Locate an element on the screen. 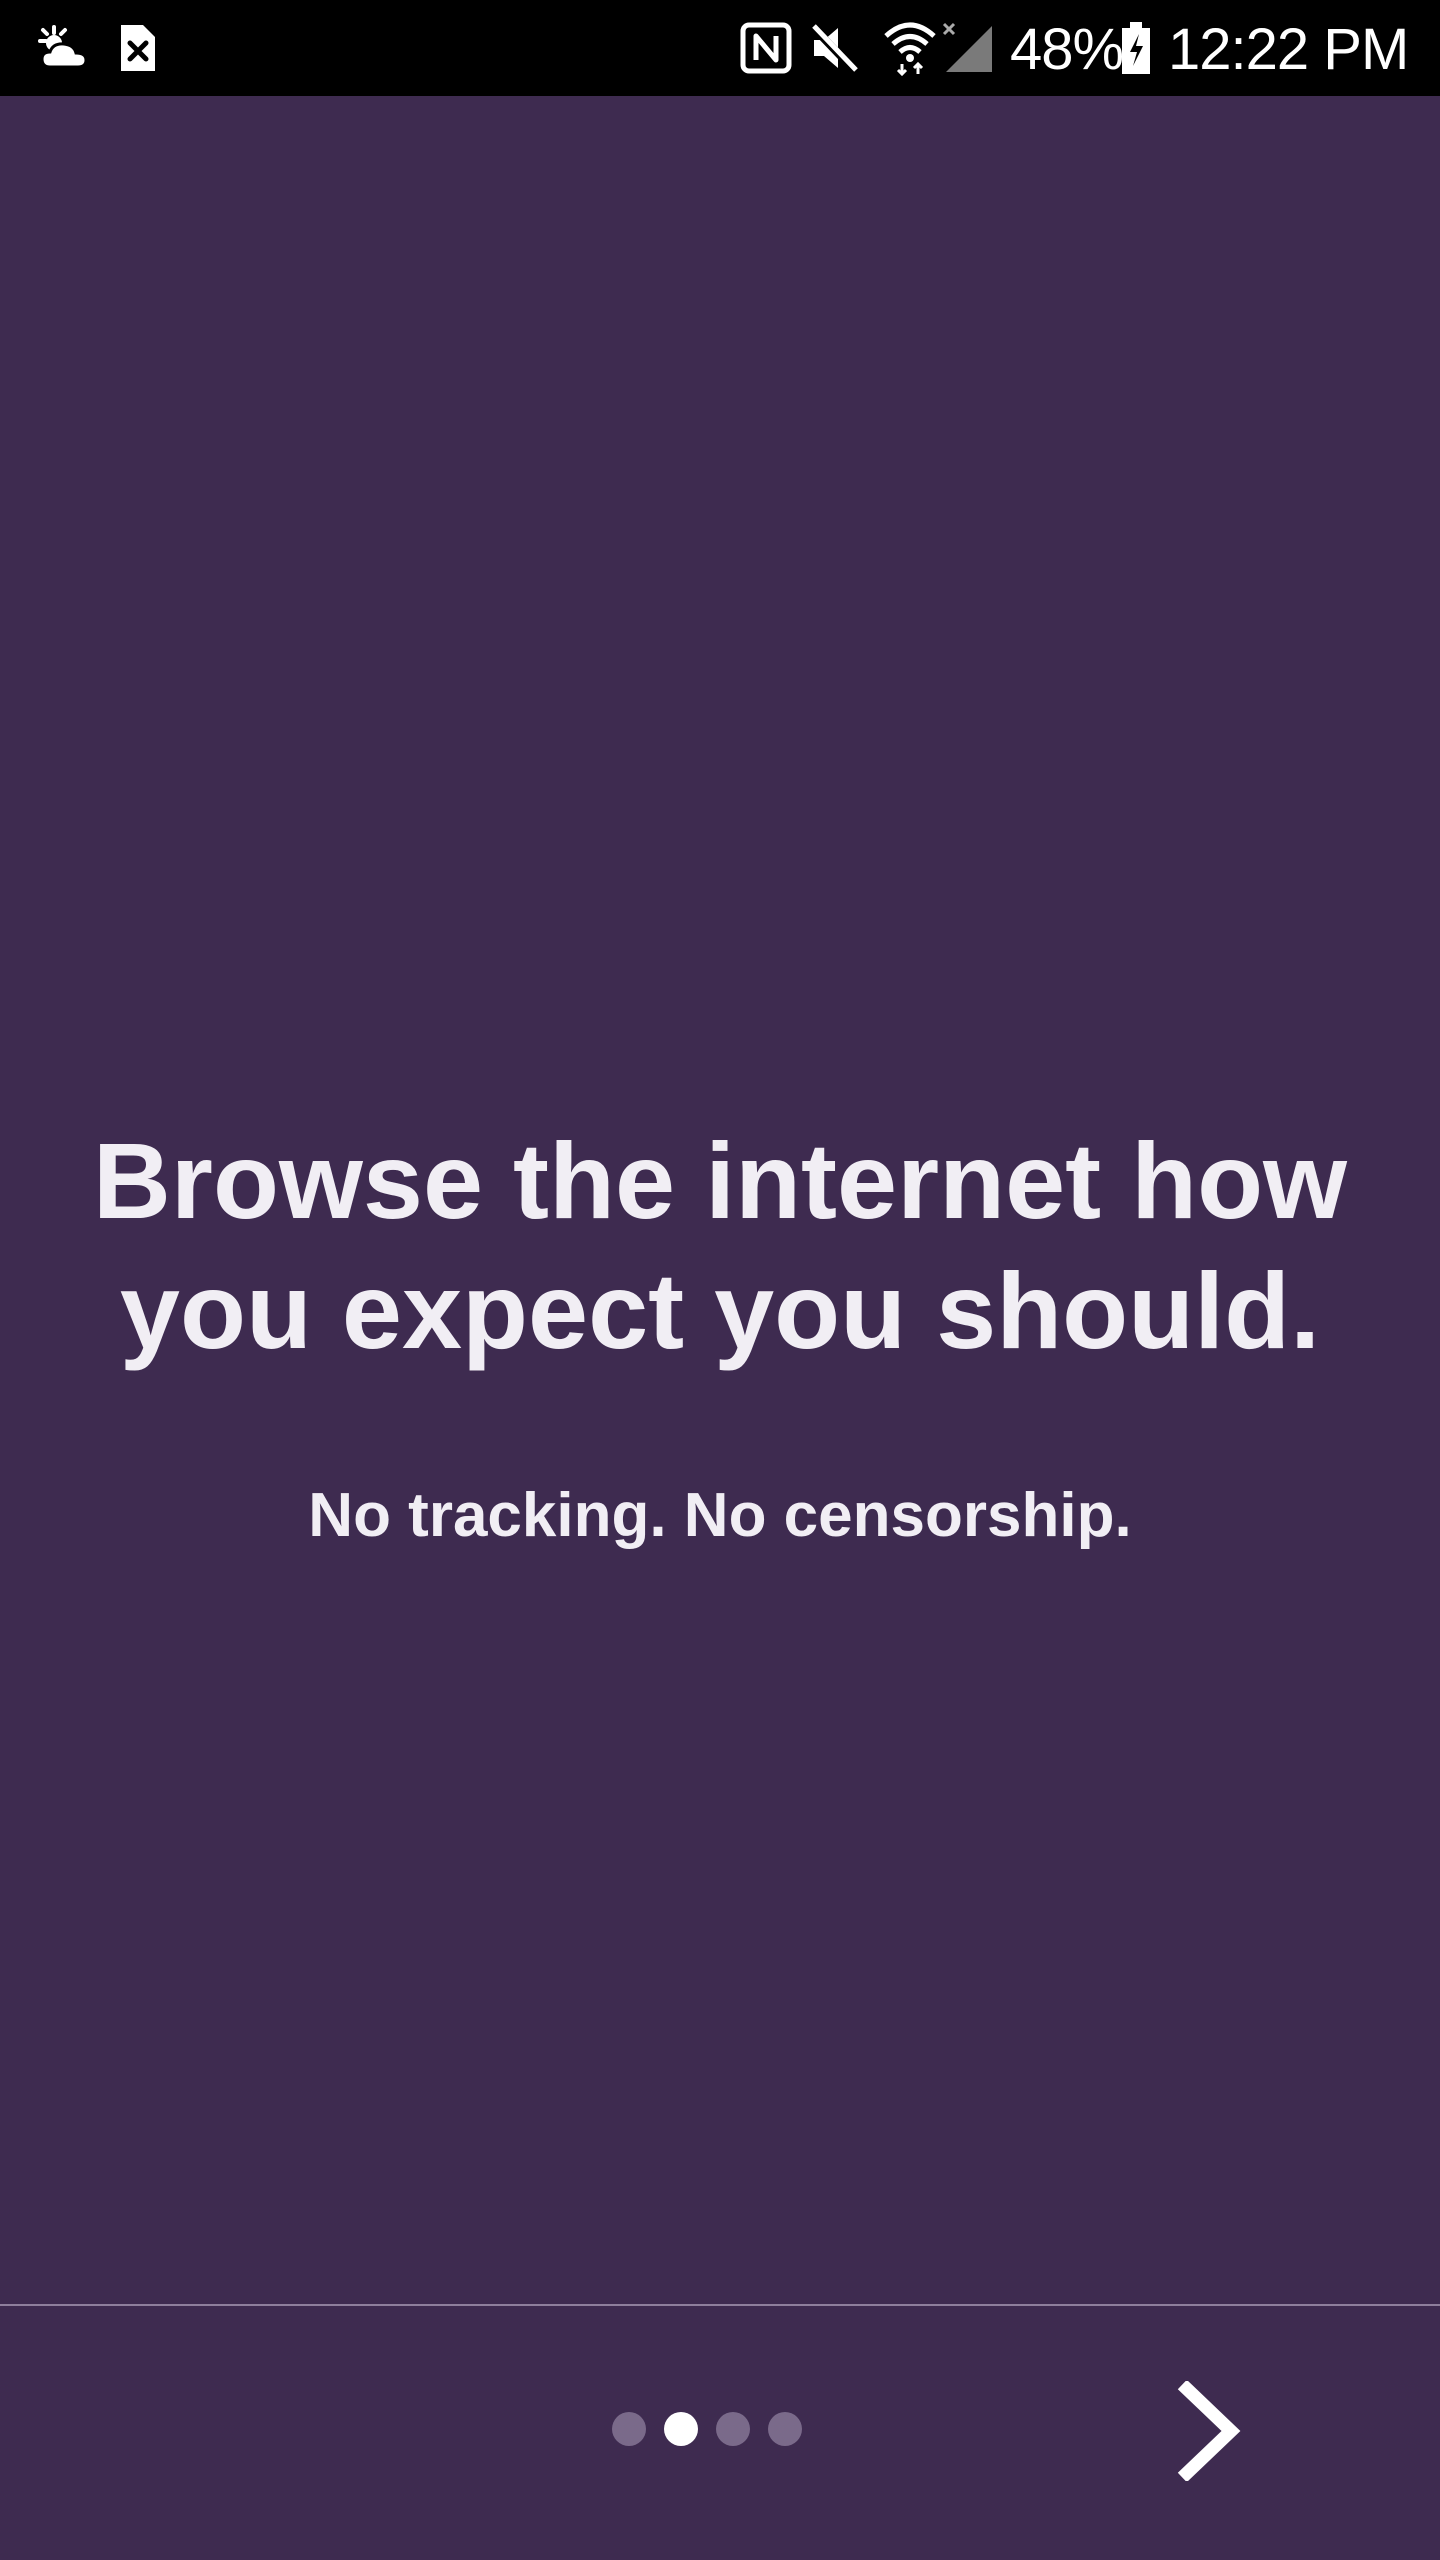 Image resolution: width=1440 pixels, height=2560 pixels. page-indicator is located at coordinates (707, 2429).